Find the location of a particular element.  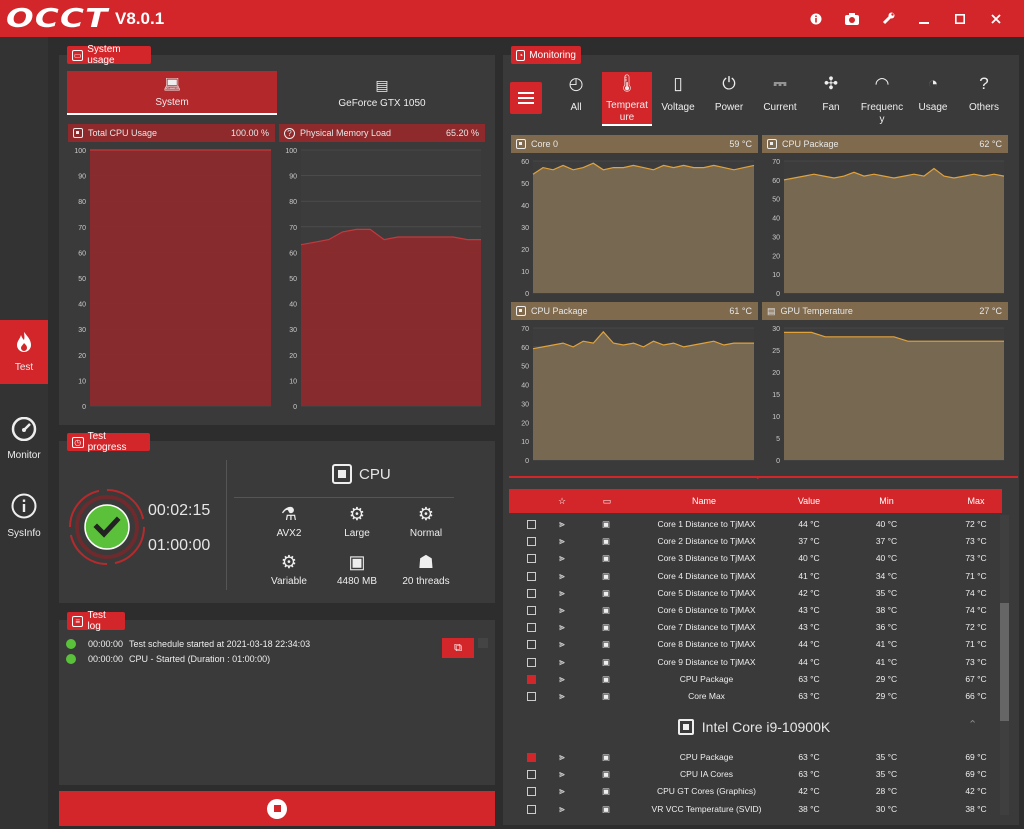

y-tick-label: 50 is located at coordinates (82, 279).